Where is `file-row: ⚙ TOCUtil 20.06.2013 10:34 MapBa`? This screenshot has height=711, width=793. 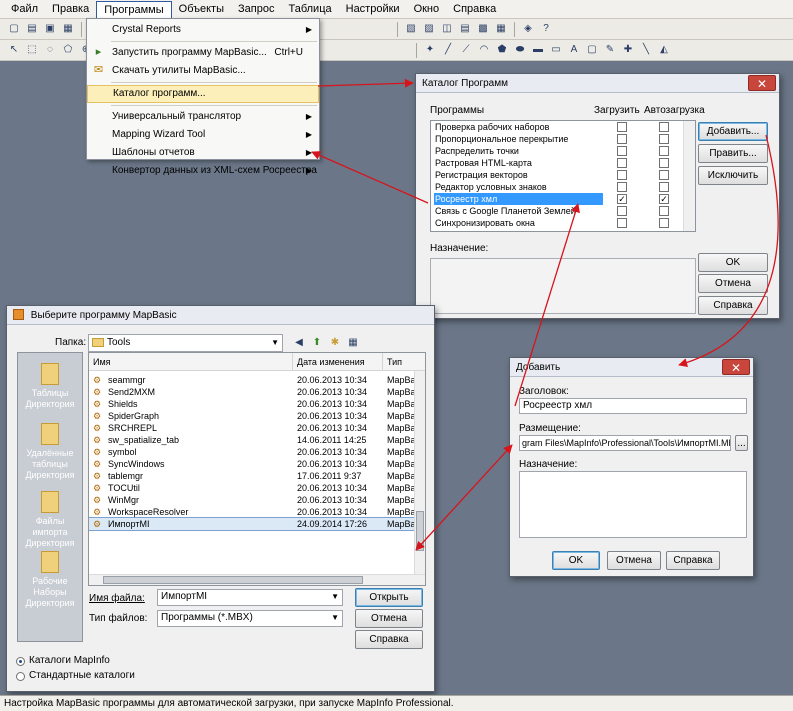
file-row: ⚙ TOCUtil 20.06.2013 10:34 MapBa is located at coordinates (252, 488).